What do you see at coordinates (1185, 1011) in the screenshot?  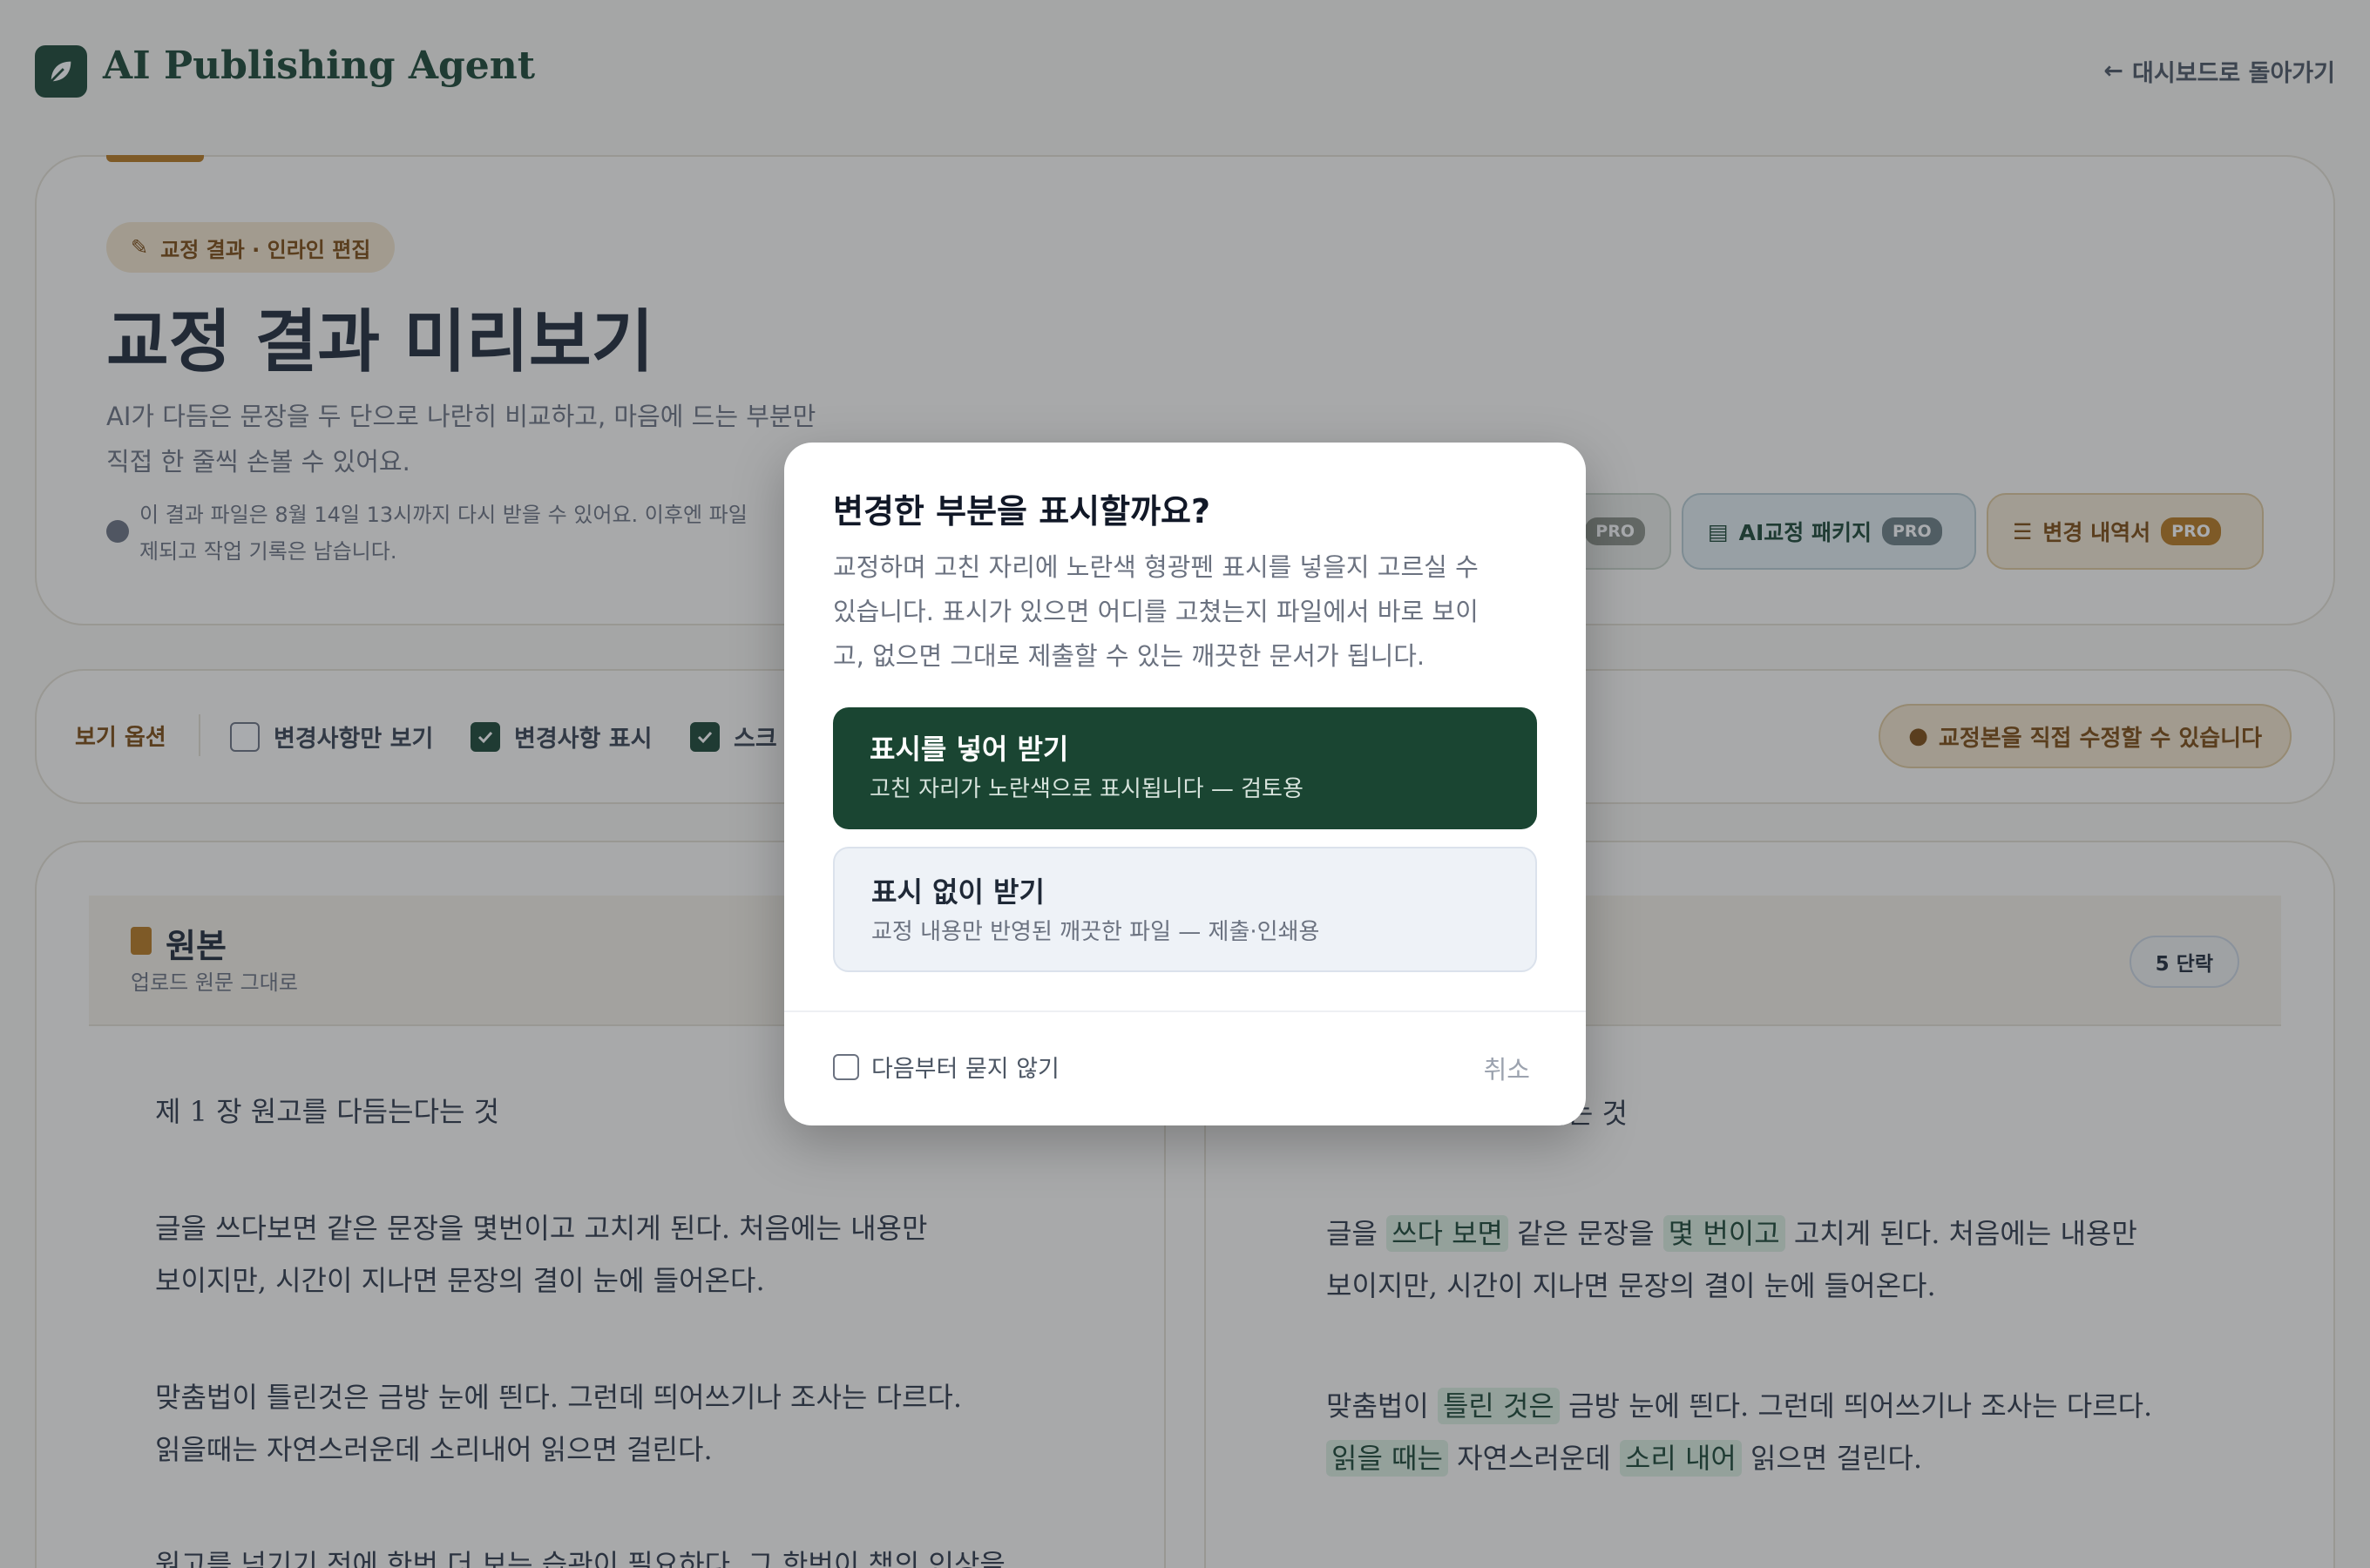 I see `dialog-divider` at bounding box center [1185, 1011].